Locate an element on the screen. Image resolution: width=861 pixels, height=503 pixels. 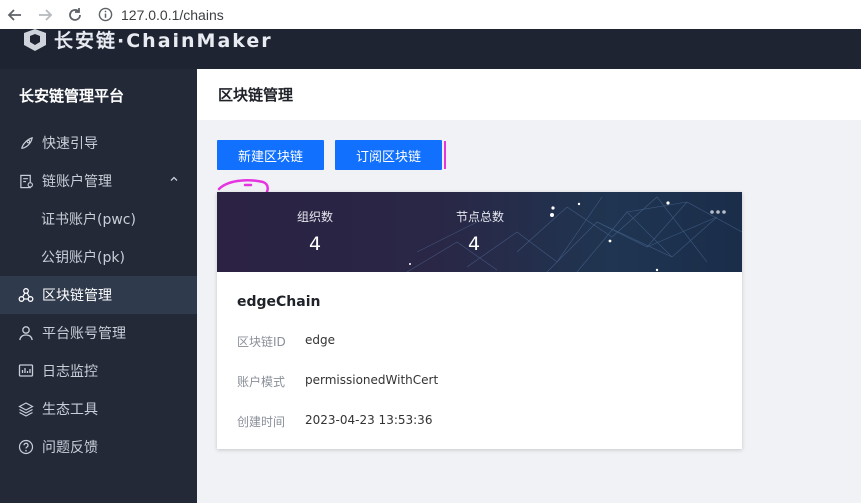
sidebar-item-label: 生态工具 is located at coordinates (70, 410).